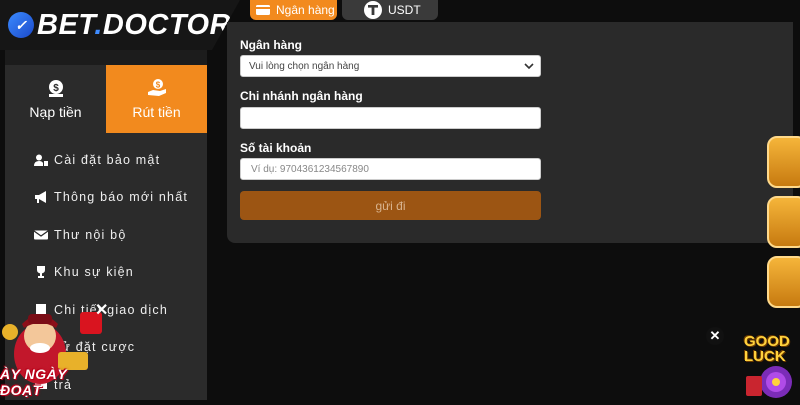 Image resolution: width=800 pixels, height=405 pixels. I want to click on submit-button: gửi đi, so click(390, 205).